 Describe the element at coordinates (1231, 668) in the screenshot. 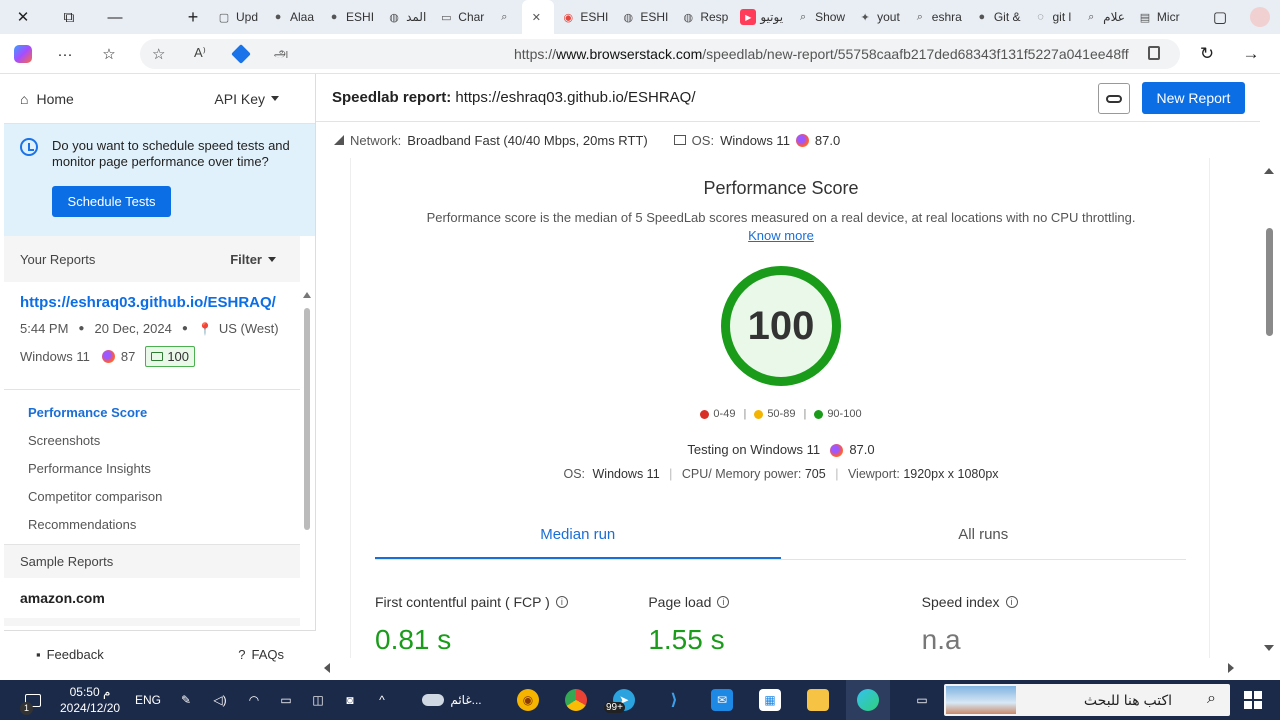

I see `scroll-right-icon` at that location.